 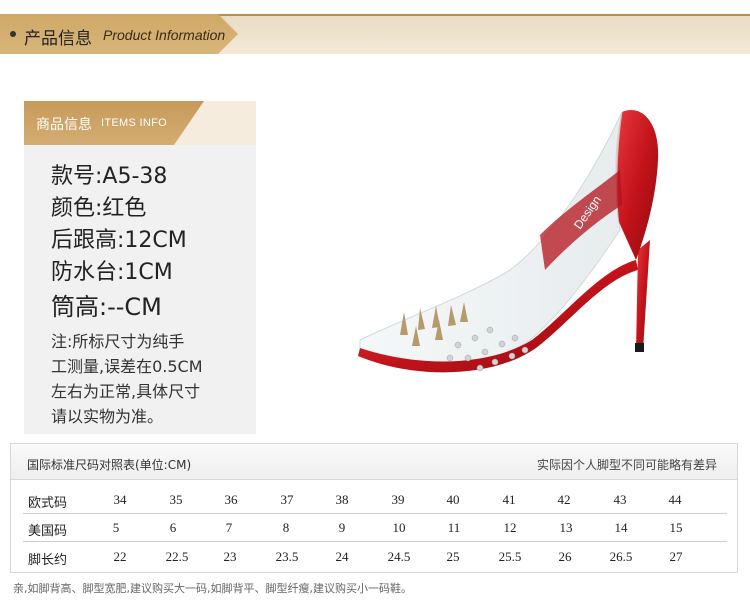 I want to click on table-cell: 42, so click(x=564, y=499).